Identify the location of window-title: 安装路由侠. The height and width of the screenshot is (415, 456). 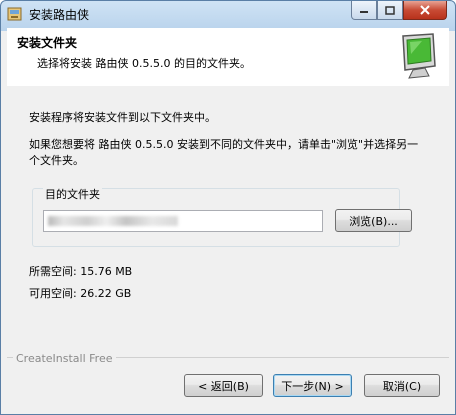
(59, 15).